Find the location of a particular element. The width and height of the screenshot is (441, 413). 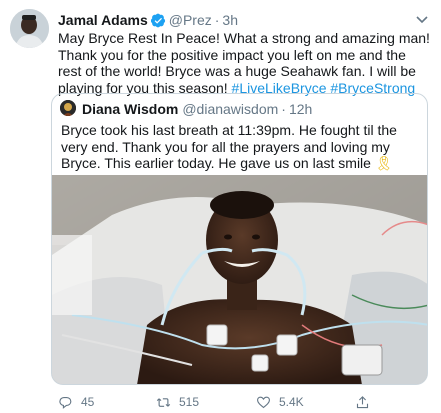

quoted-timestamp: 12h is located at coordinates (300, 108).